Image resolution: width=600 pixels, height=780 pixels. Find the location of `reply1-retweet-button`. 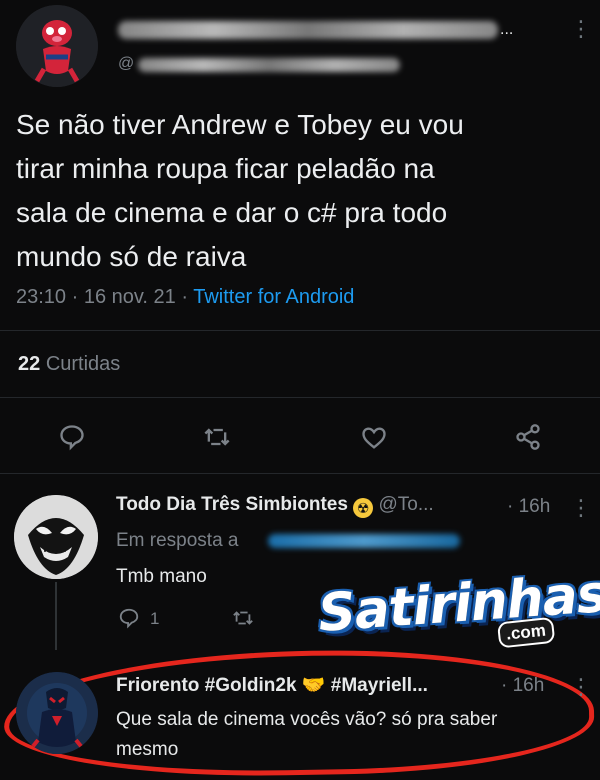

reply1-retweet-button is located at coordinates (243, 620).